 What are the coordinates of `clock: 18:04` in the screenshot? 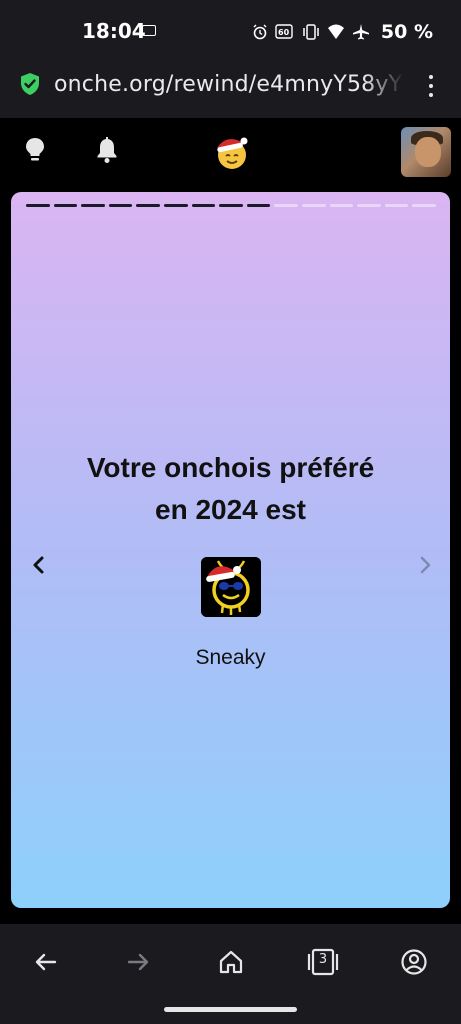 It's located at (114, 31).